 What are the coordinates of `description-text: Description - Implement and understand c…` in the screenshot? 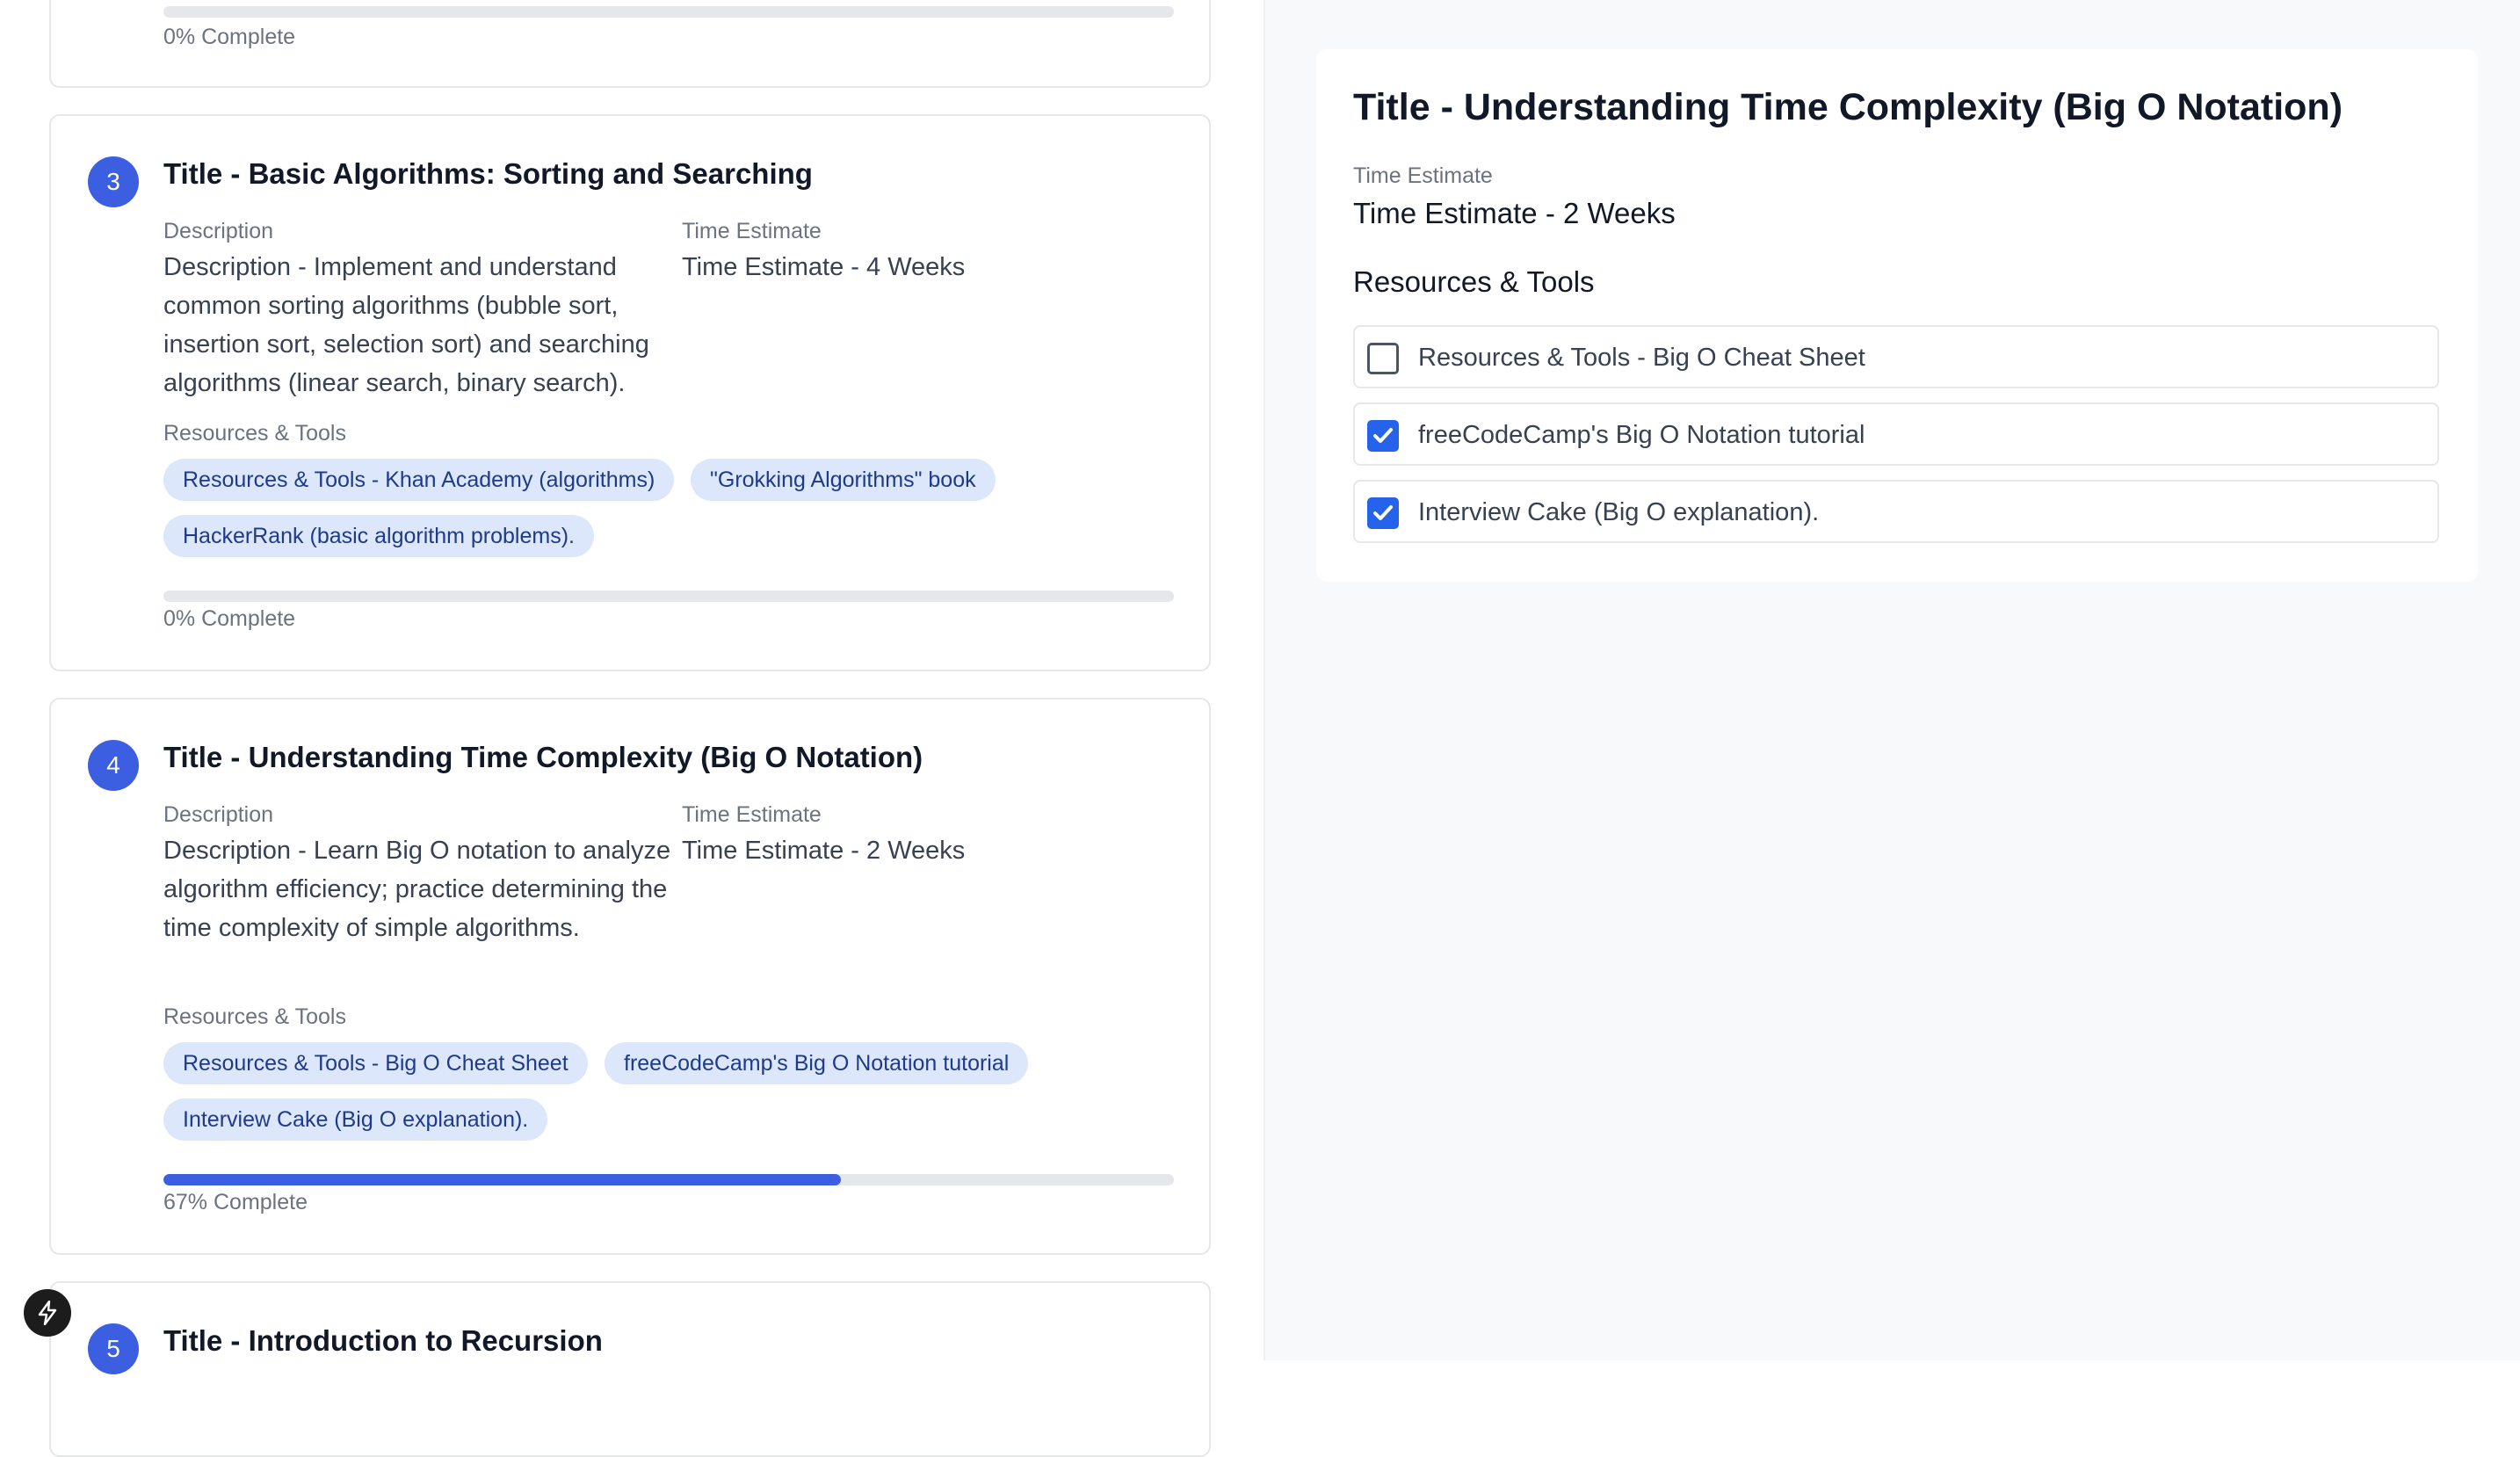 It's located at (406, 325).